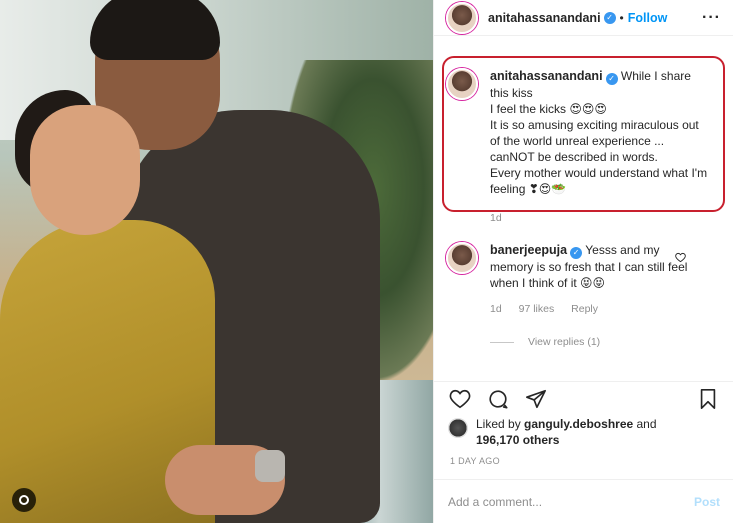  Describe the element at coordinates (680, 259) in the screenshot. I see `comment-like-heart-icon` at that location.